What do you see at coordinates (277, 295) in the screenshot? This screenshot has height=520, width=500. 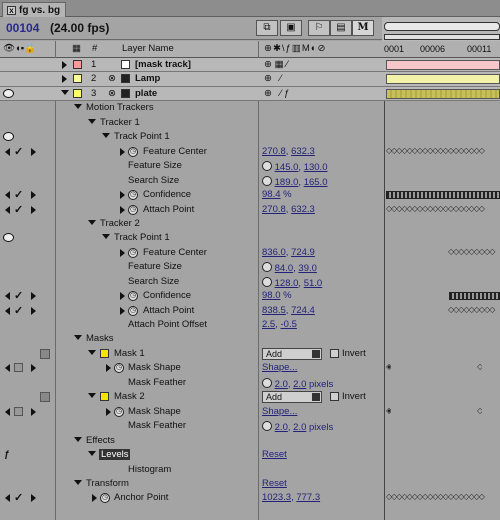 I see `property-value: 98.0 %` at bounding box center [277, 295].